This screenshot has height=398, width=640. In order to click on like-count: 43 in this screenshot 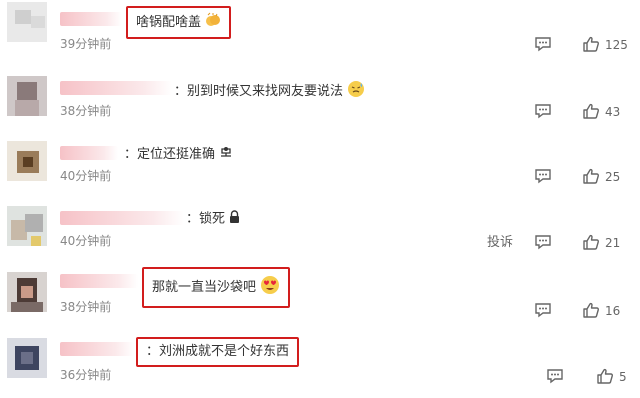, I will do `click(613, 112)`.